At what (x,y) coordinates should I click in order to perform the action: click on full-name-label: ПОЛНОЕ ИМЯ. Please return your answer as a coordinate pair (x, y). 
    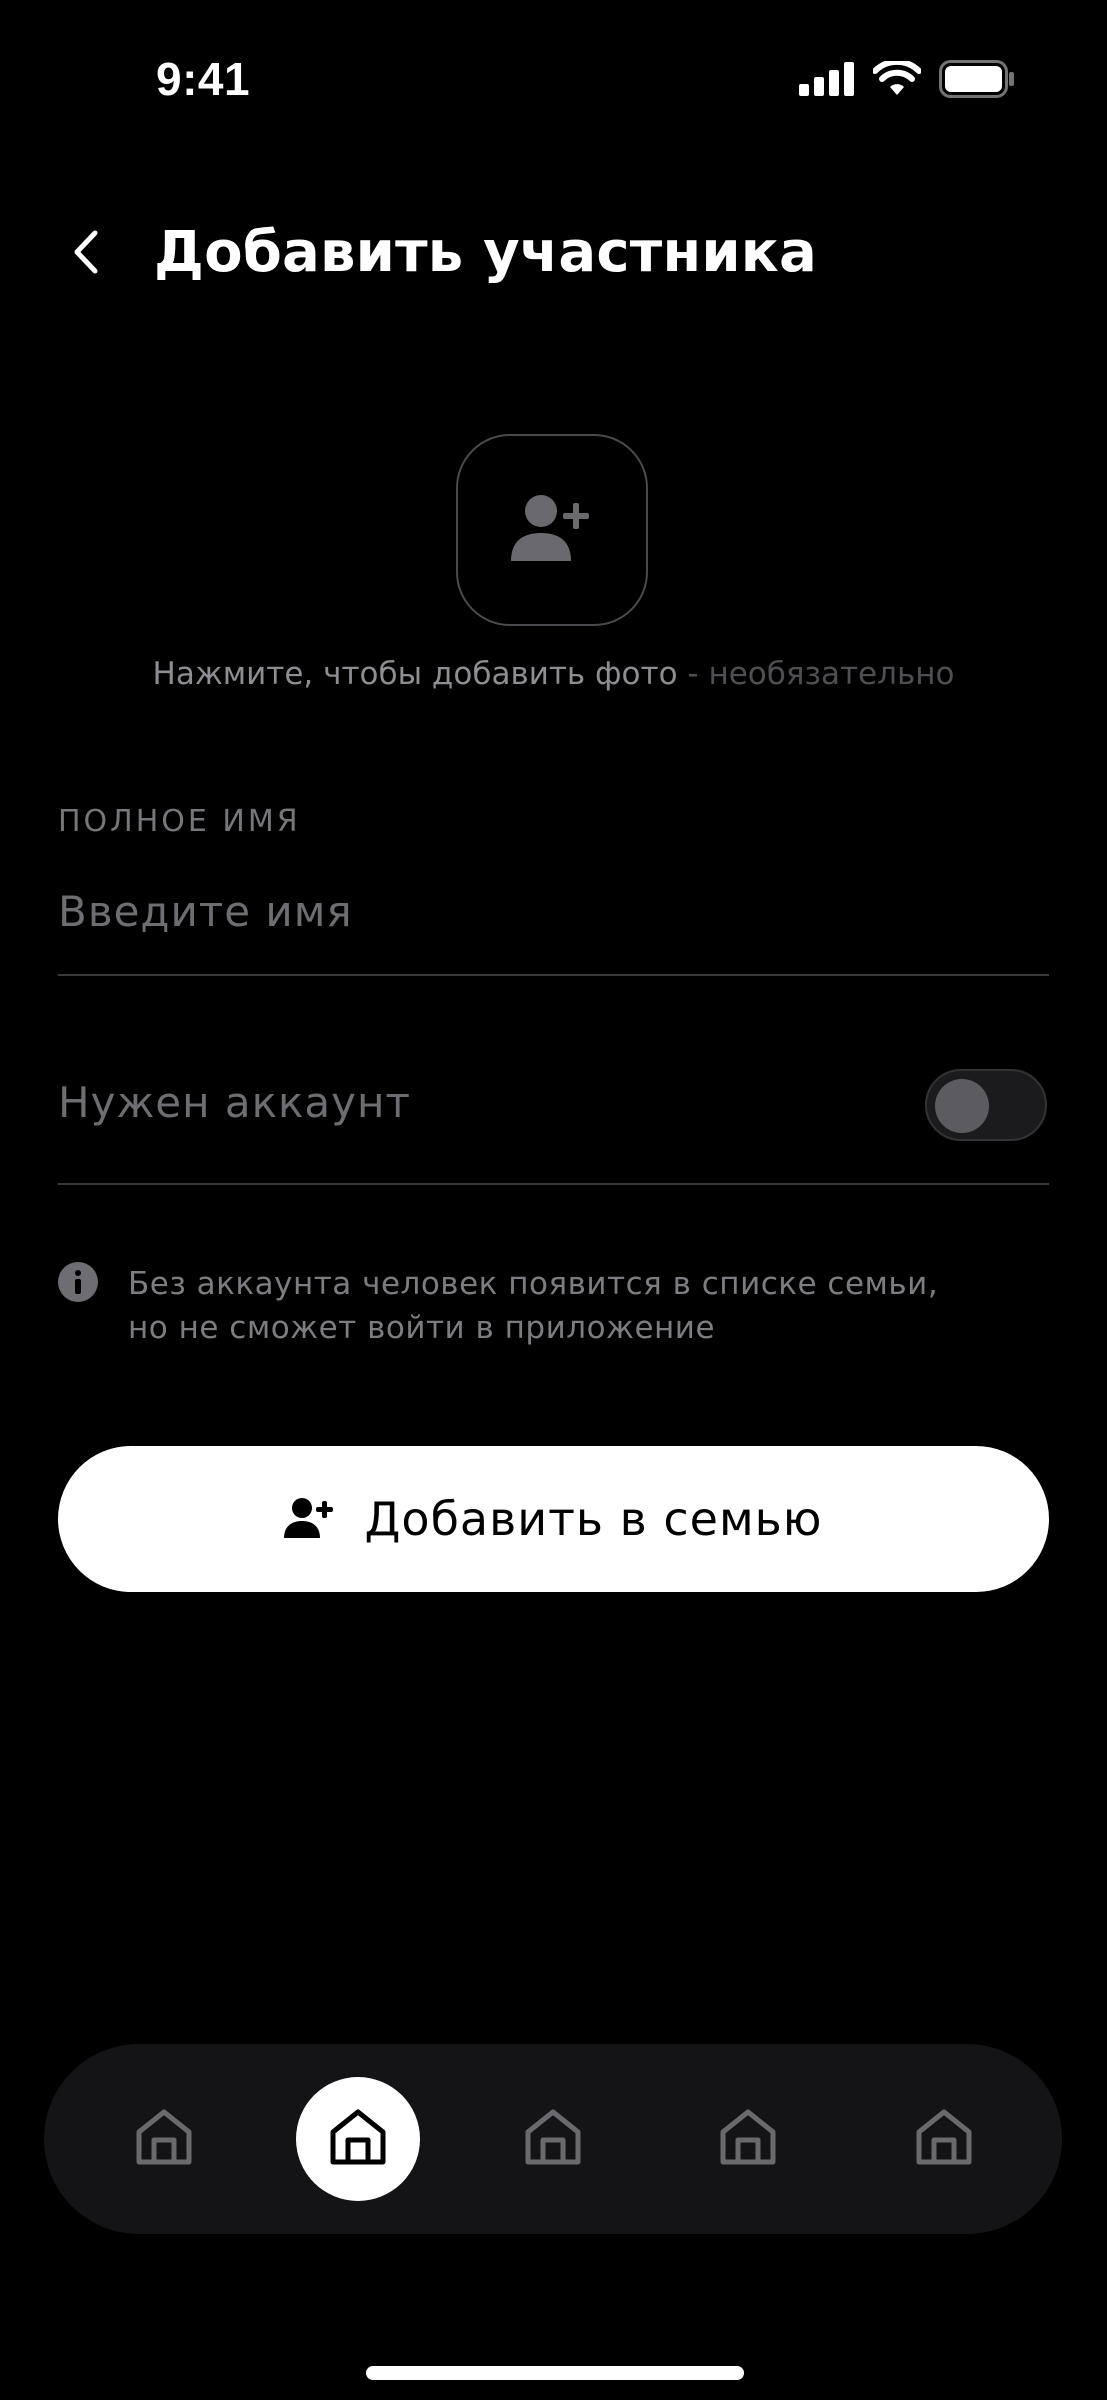
    Looking at the image, I should click on (179, 821).